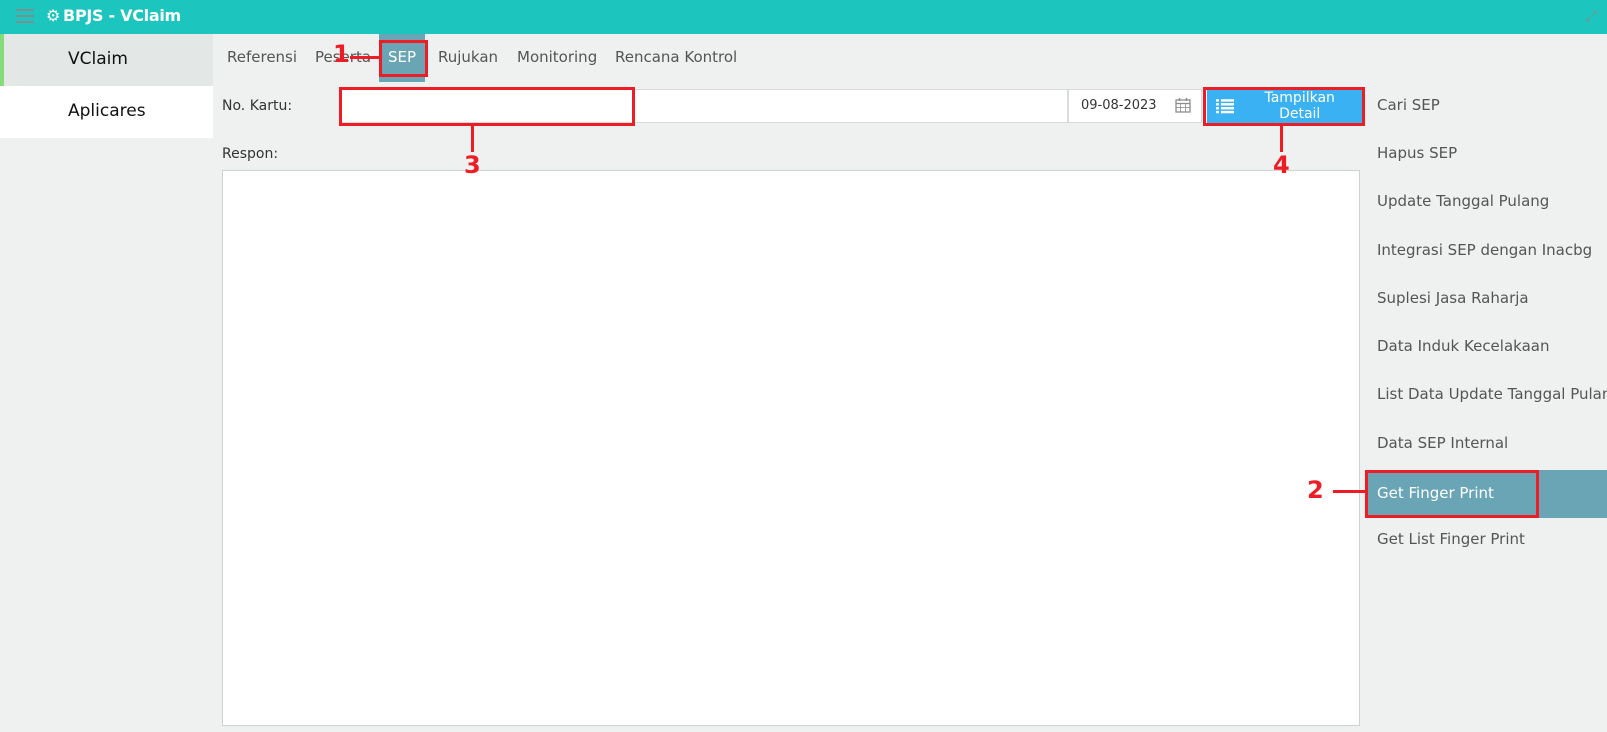 The image size is (1607, 732). What do you see at coordinates (468, 58) in the screenshot?
I see `tab-rujukan: Rujukan` at bounding box center [468, 58].